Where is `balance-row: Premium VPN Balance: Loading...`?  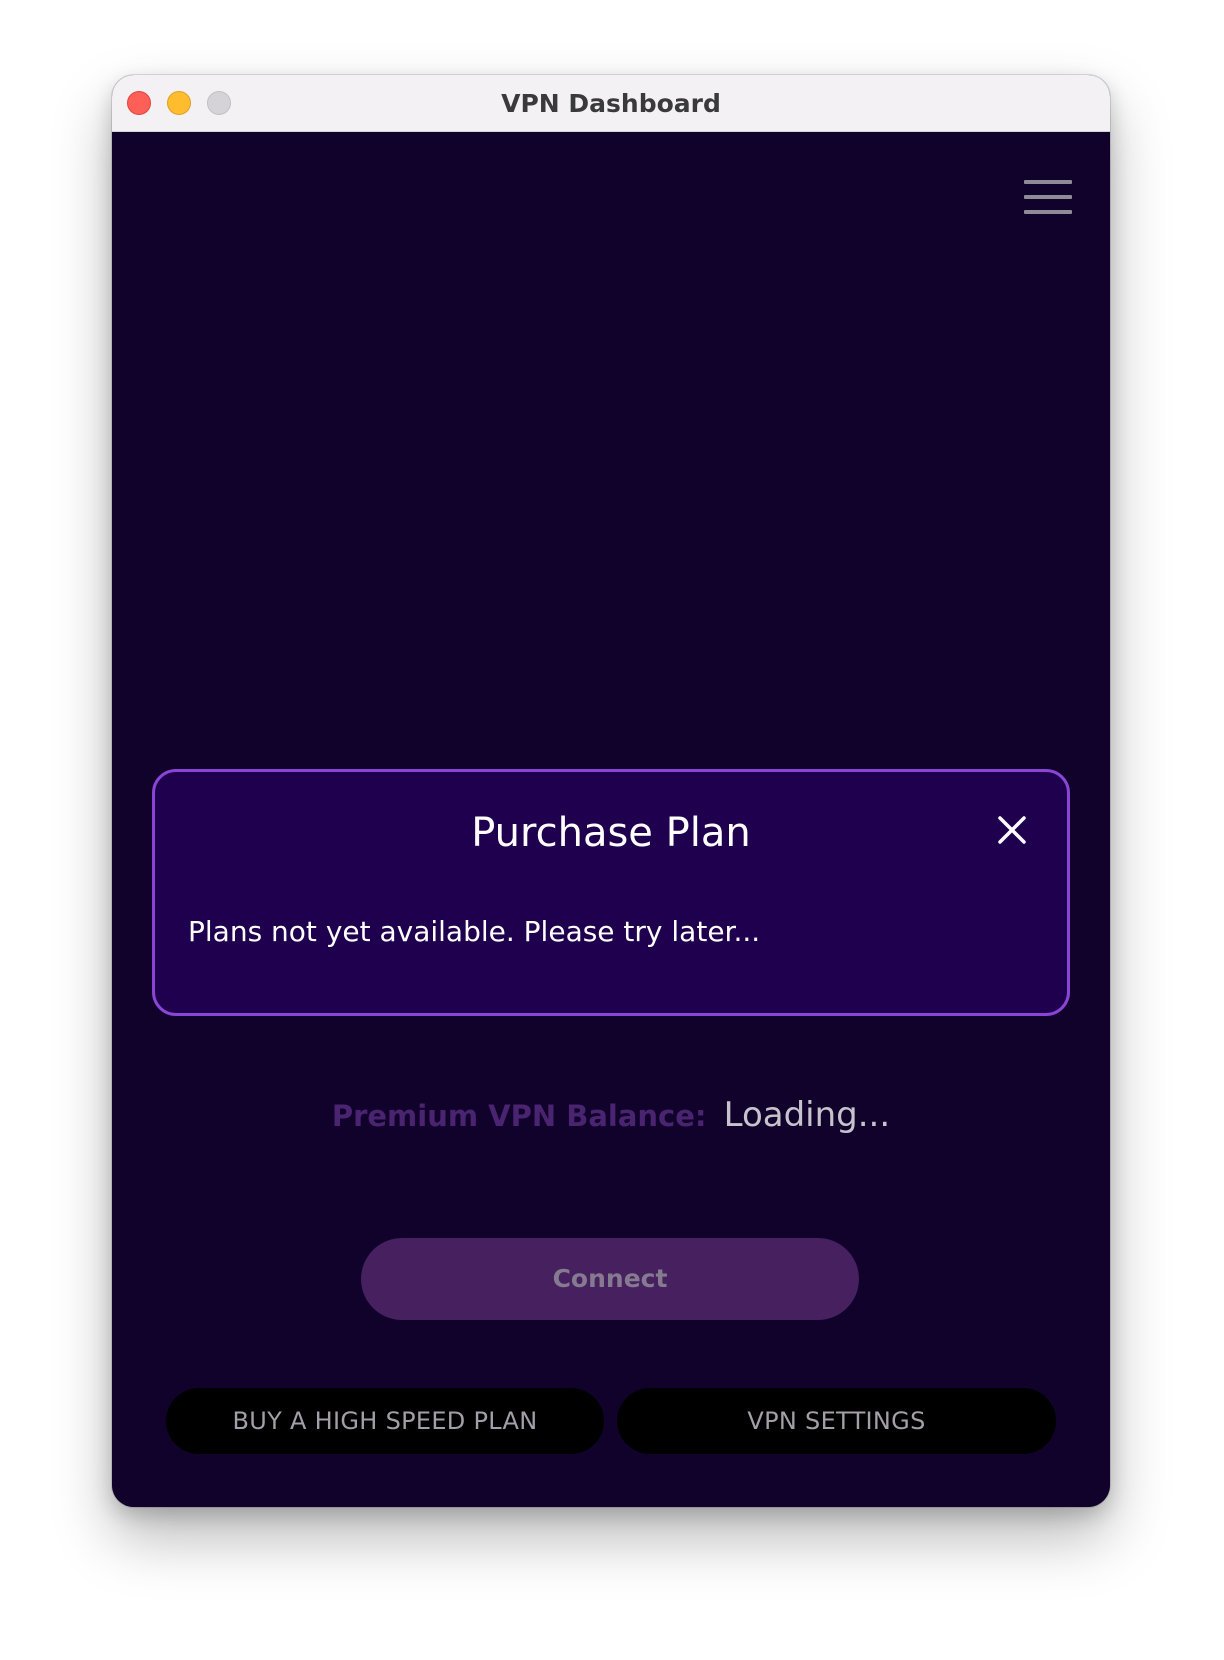
balance-row: Premium VPN Balance: Loading... is located at coordinates (611, 1115).